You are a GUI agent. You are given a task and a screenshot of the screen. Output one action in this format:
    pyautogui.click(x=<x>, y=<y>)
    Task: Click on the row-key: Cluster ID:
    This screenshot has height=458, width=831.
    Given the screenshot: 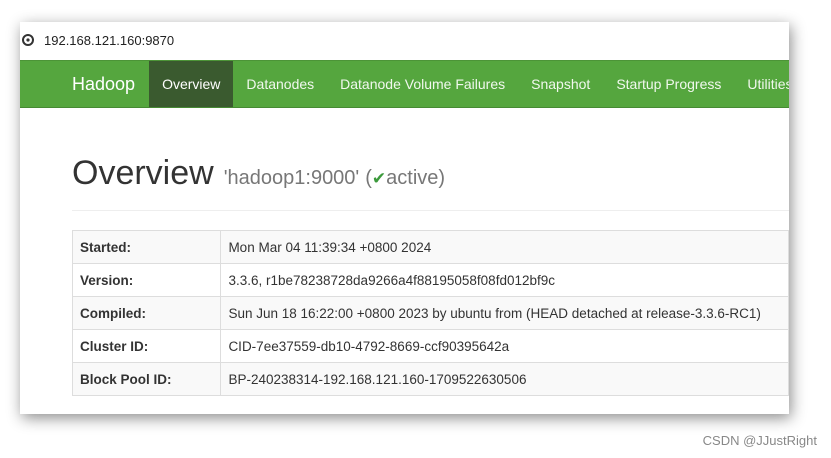 What is the action you would take?
    pyautogui.click(x=146, y=346)
    